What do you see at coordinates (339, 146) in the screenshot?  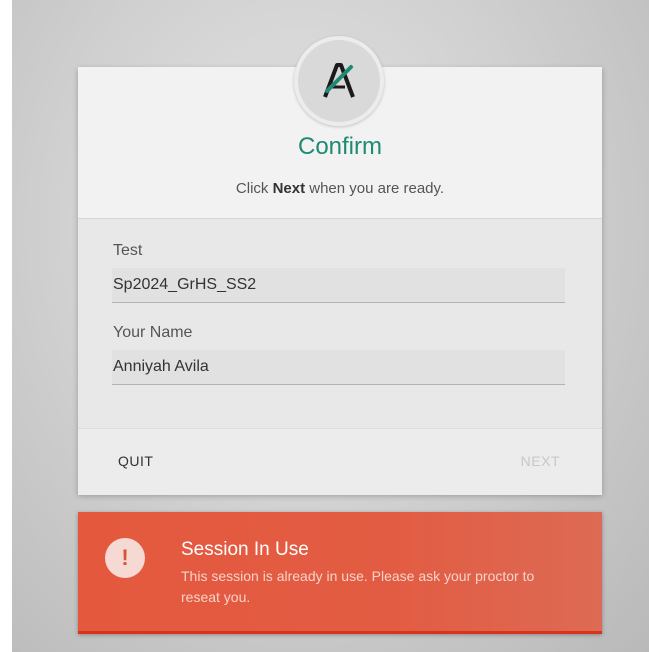 I see `dialog-title: Confirm` at bounding box center [339, 146].